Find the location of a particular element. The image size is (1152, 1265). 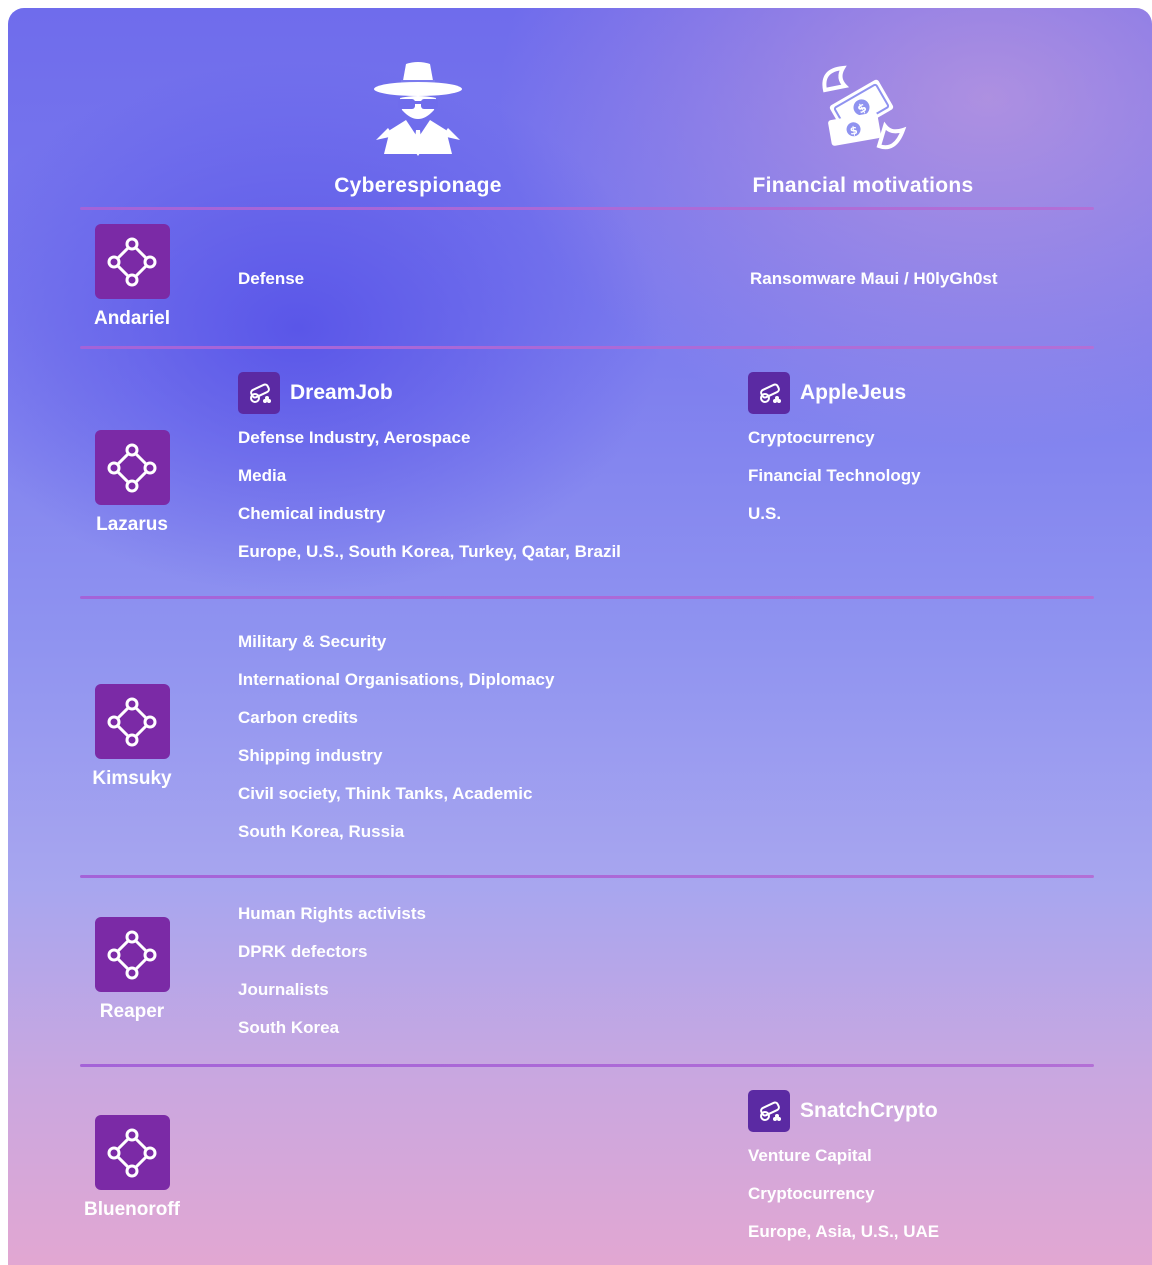

header-title-financial: Financial motivations is located at coordinates (863, 185).